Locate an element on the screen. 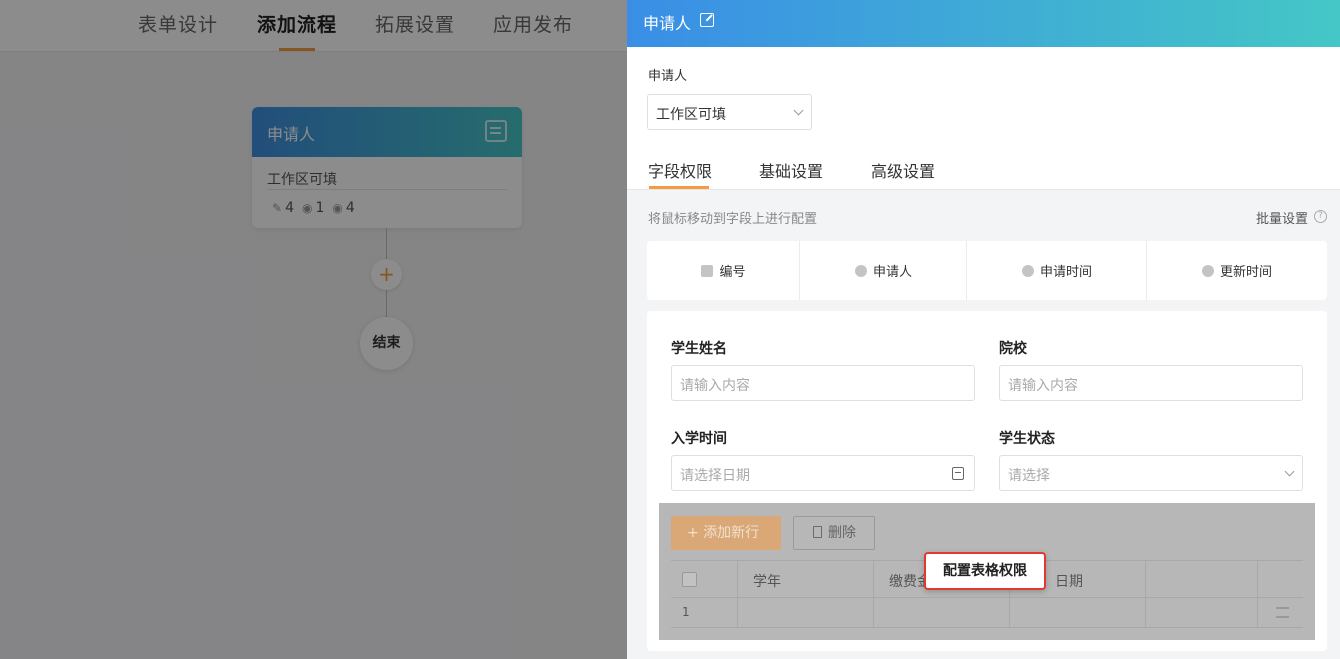 Image resolution: width=1340 pixels, height=659 pixels. system-field-label: 更新时间 is located at coordinates (1245, 272).